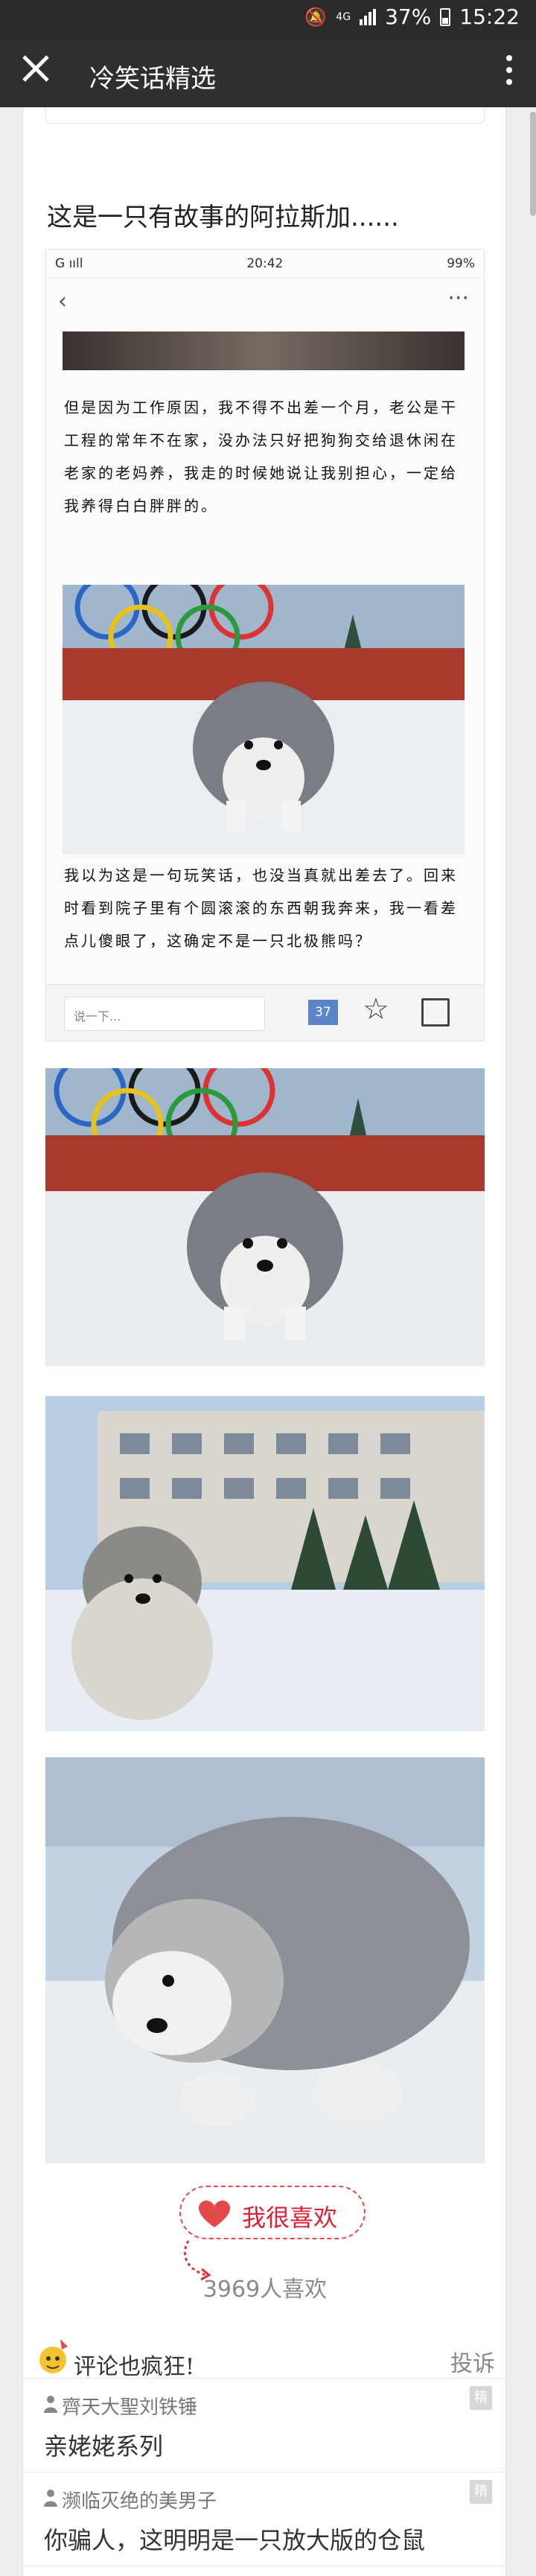 The image size is (536, 2576). I want to click on embedded-image-strip, so click(264, 351).